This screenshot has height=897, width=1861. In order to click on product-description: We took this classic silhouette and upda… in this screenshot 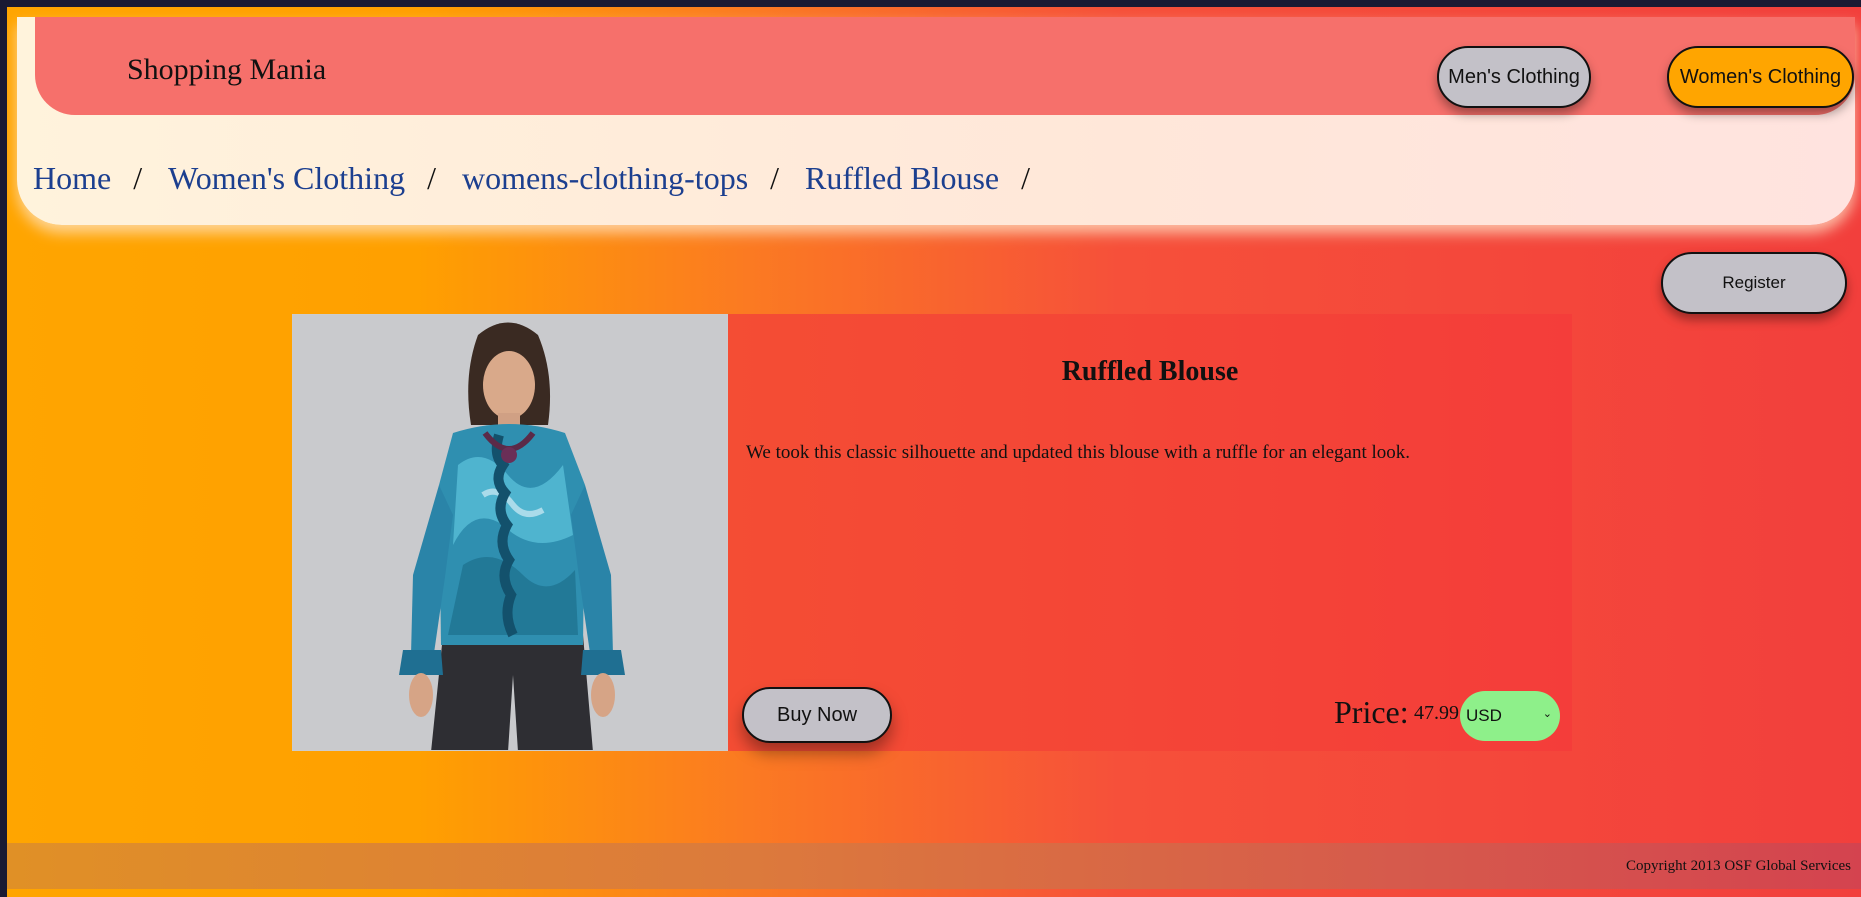, I will do `click(1078, 452)`.